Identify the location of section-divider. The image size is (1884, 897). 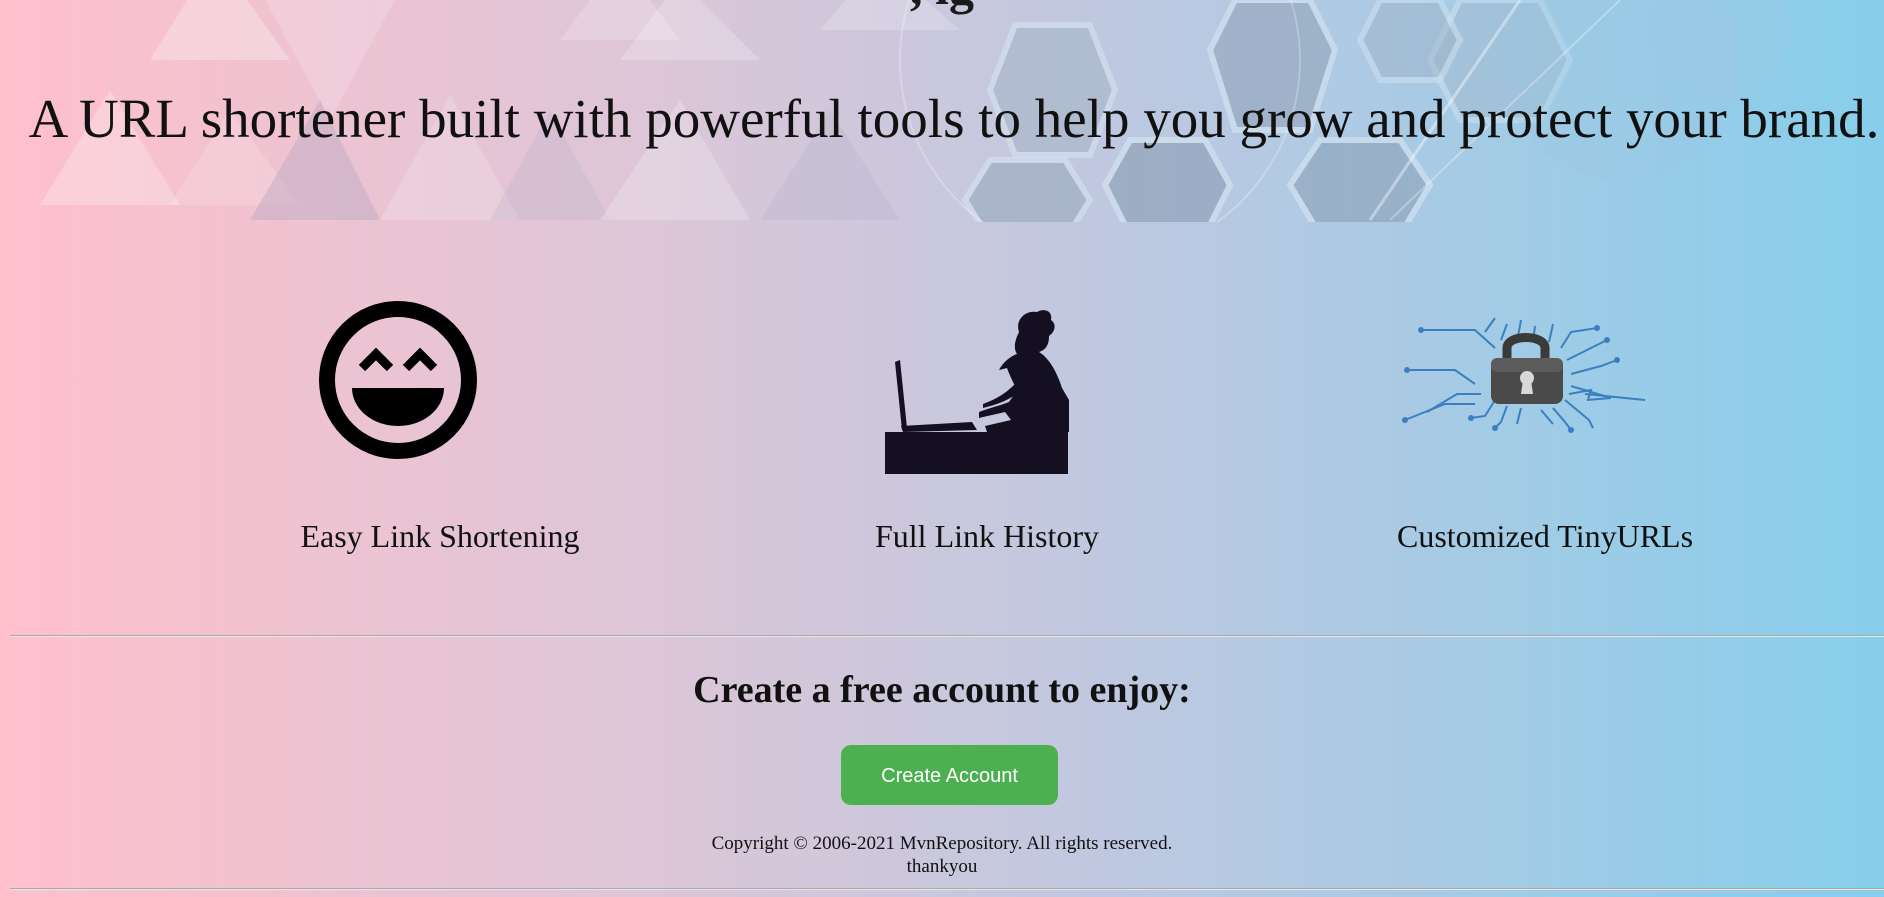
(947, 636).